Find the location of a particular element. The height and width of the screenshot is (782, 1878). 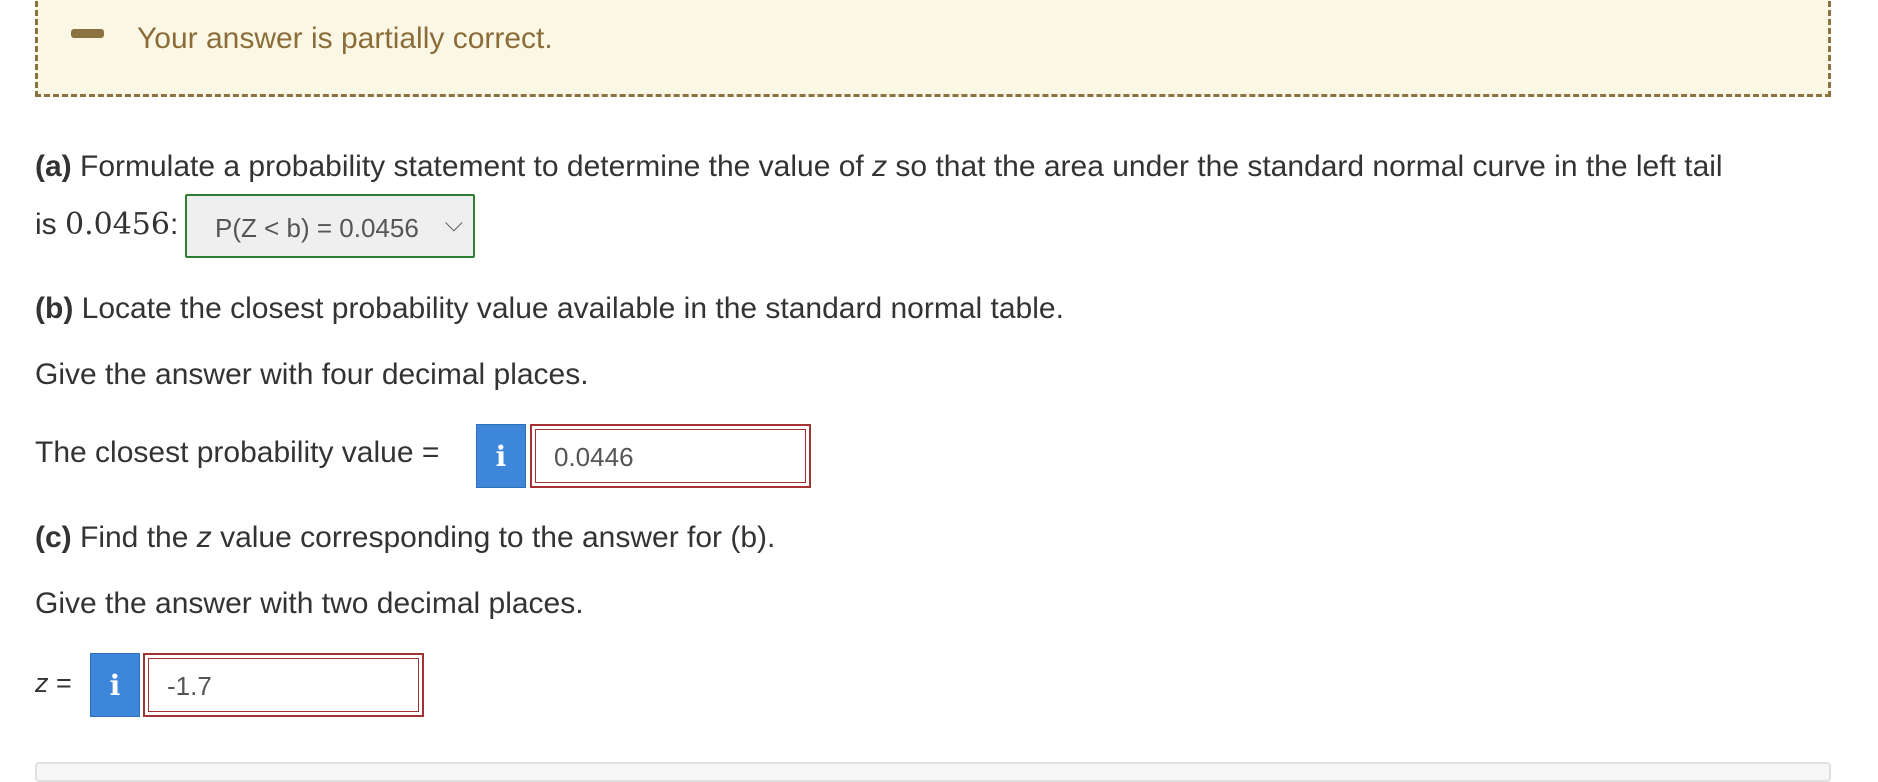

part-a-value: 0.0456 is located at coordinates (117, 224).